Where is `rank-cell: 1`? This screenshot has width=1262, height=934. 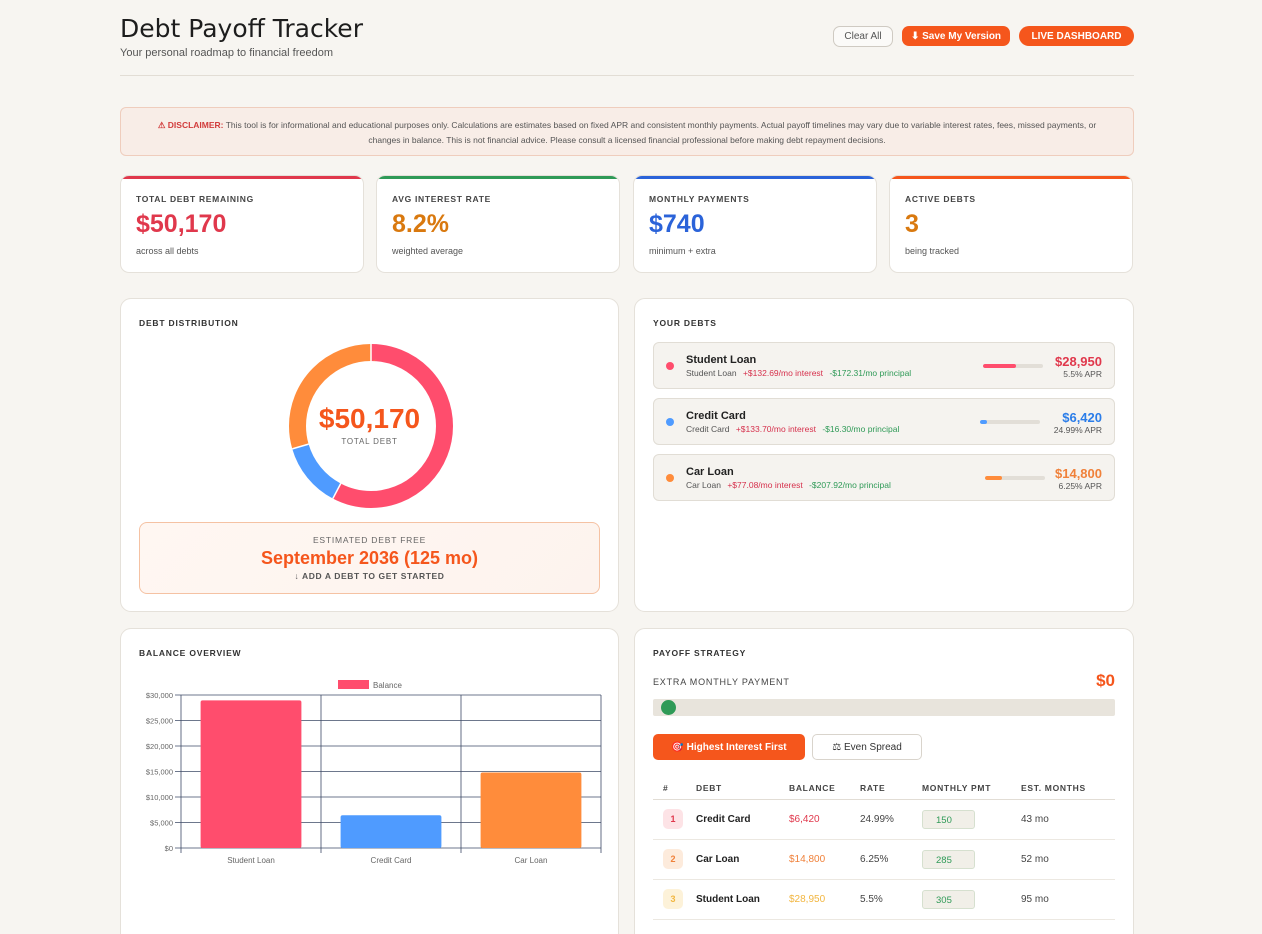 rank-cell: 1 is located at coordinates (674, 819).